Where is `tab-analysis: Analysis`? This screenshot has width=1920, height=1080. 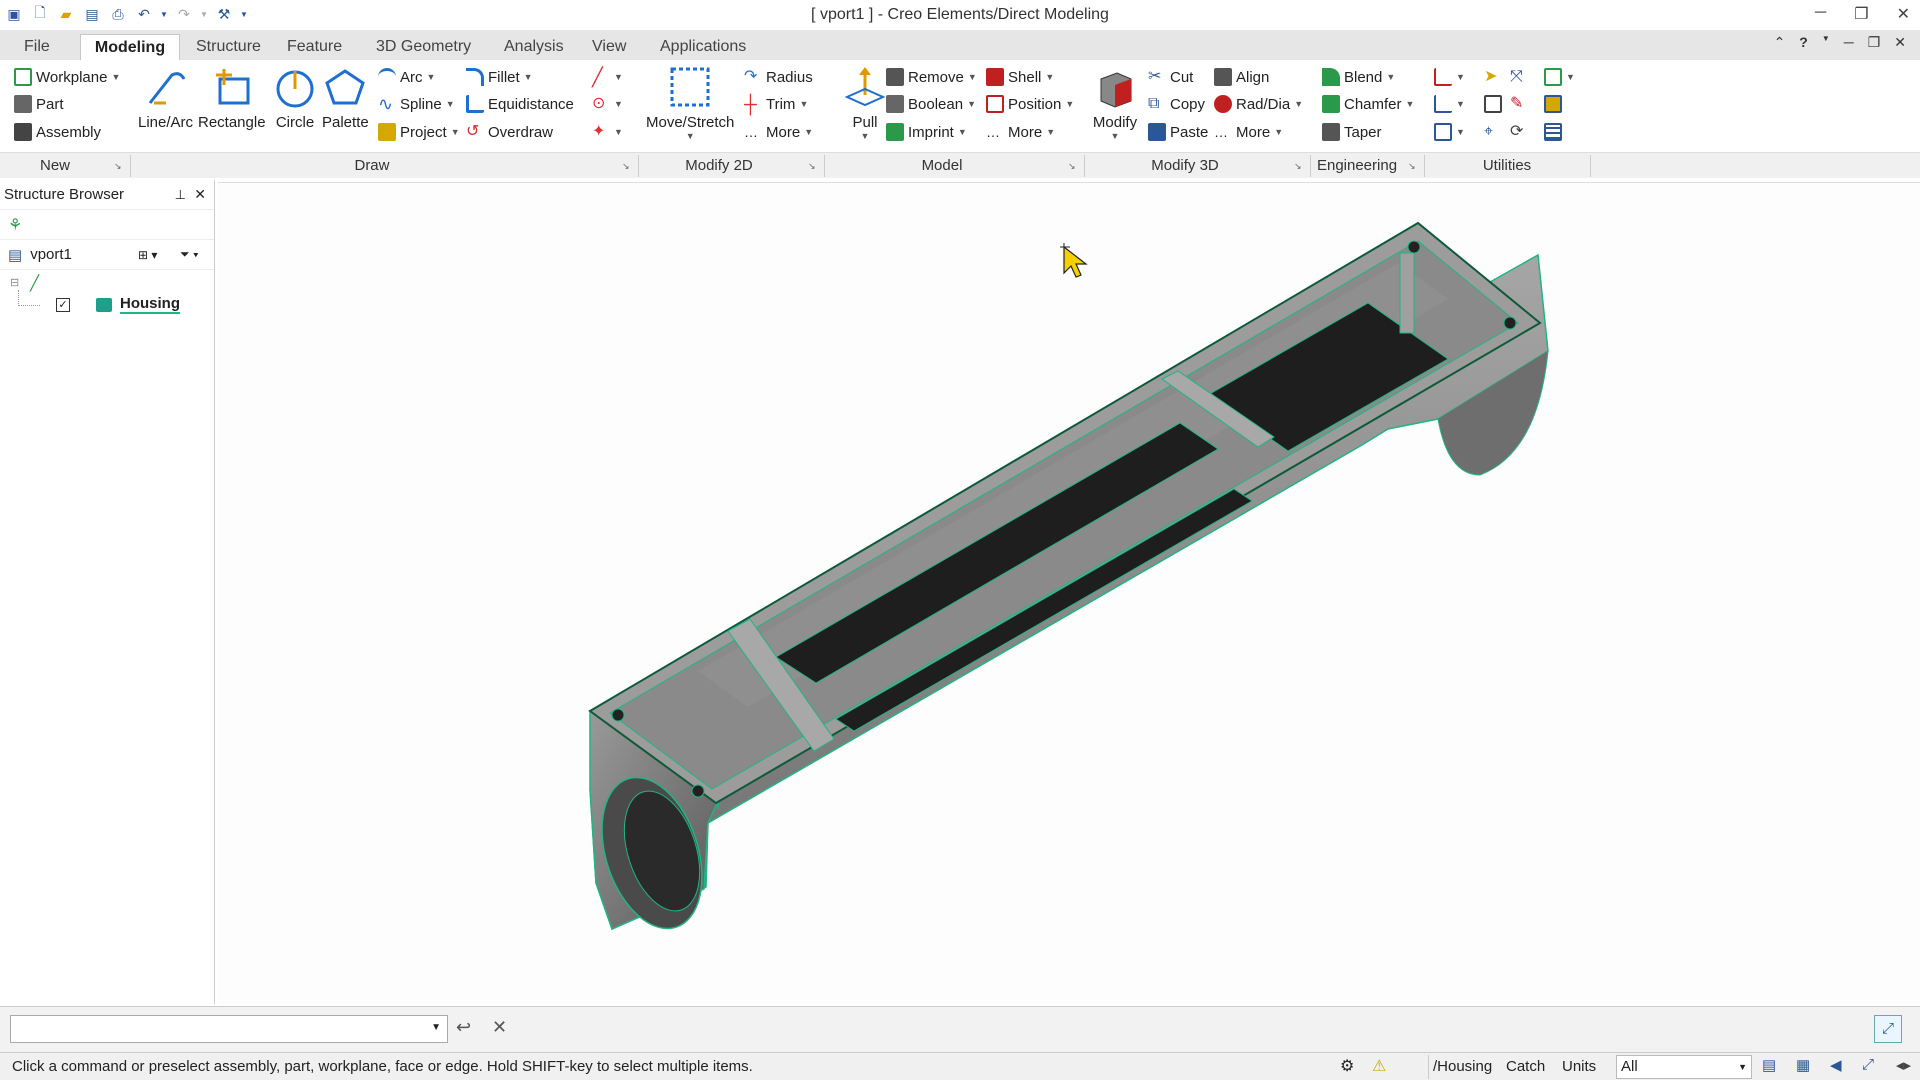
tab-analysis: Analysis is located at coordinates (534, 47).